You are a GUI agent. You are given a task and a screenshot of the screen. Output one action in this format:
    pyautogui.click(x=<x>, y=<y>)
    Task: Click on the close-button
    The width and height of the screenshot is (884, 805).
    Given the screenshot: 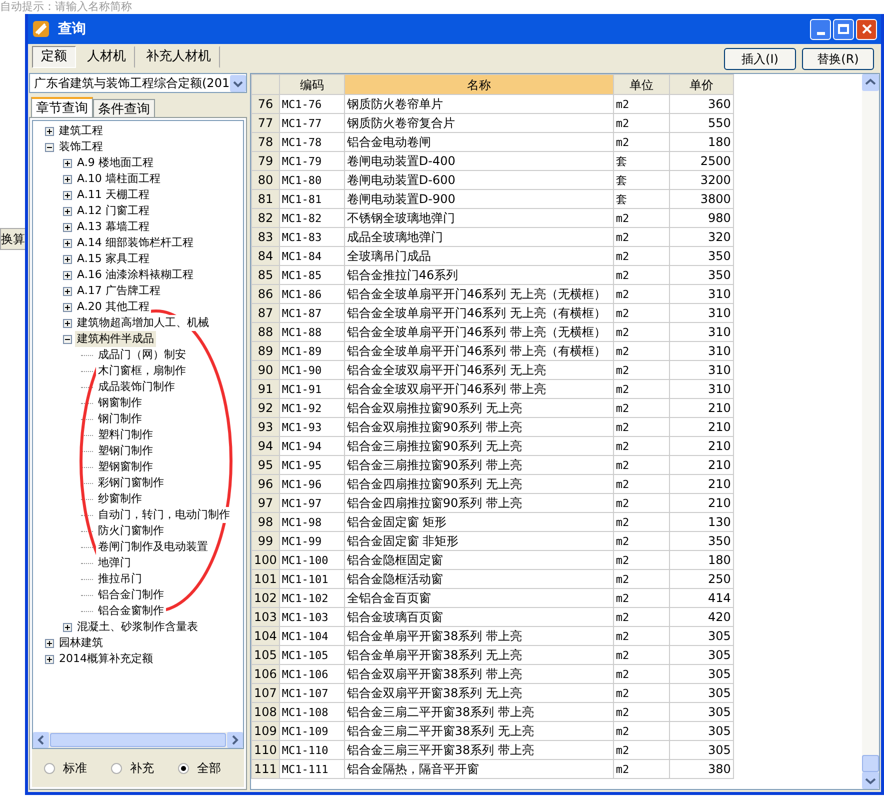 What is the action you would take?
    pyautogui.click(x=866, y=29)
    